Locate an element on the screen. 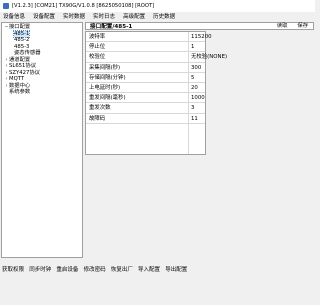 This screenshot has width=320, height=305. property-row-parity: 校验位 无校验(NONE) is located at coordinates (156, 57).